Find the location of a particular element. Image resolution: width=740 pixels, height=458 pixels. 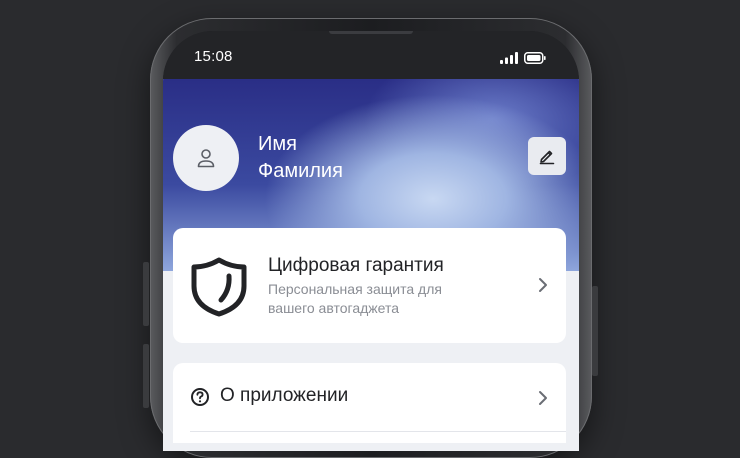

avatar is located at coordinates (206, 158).